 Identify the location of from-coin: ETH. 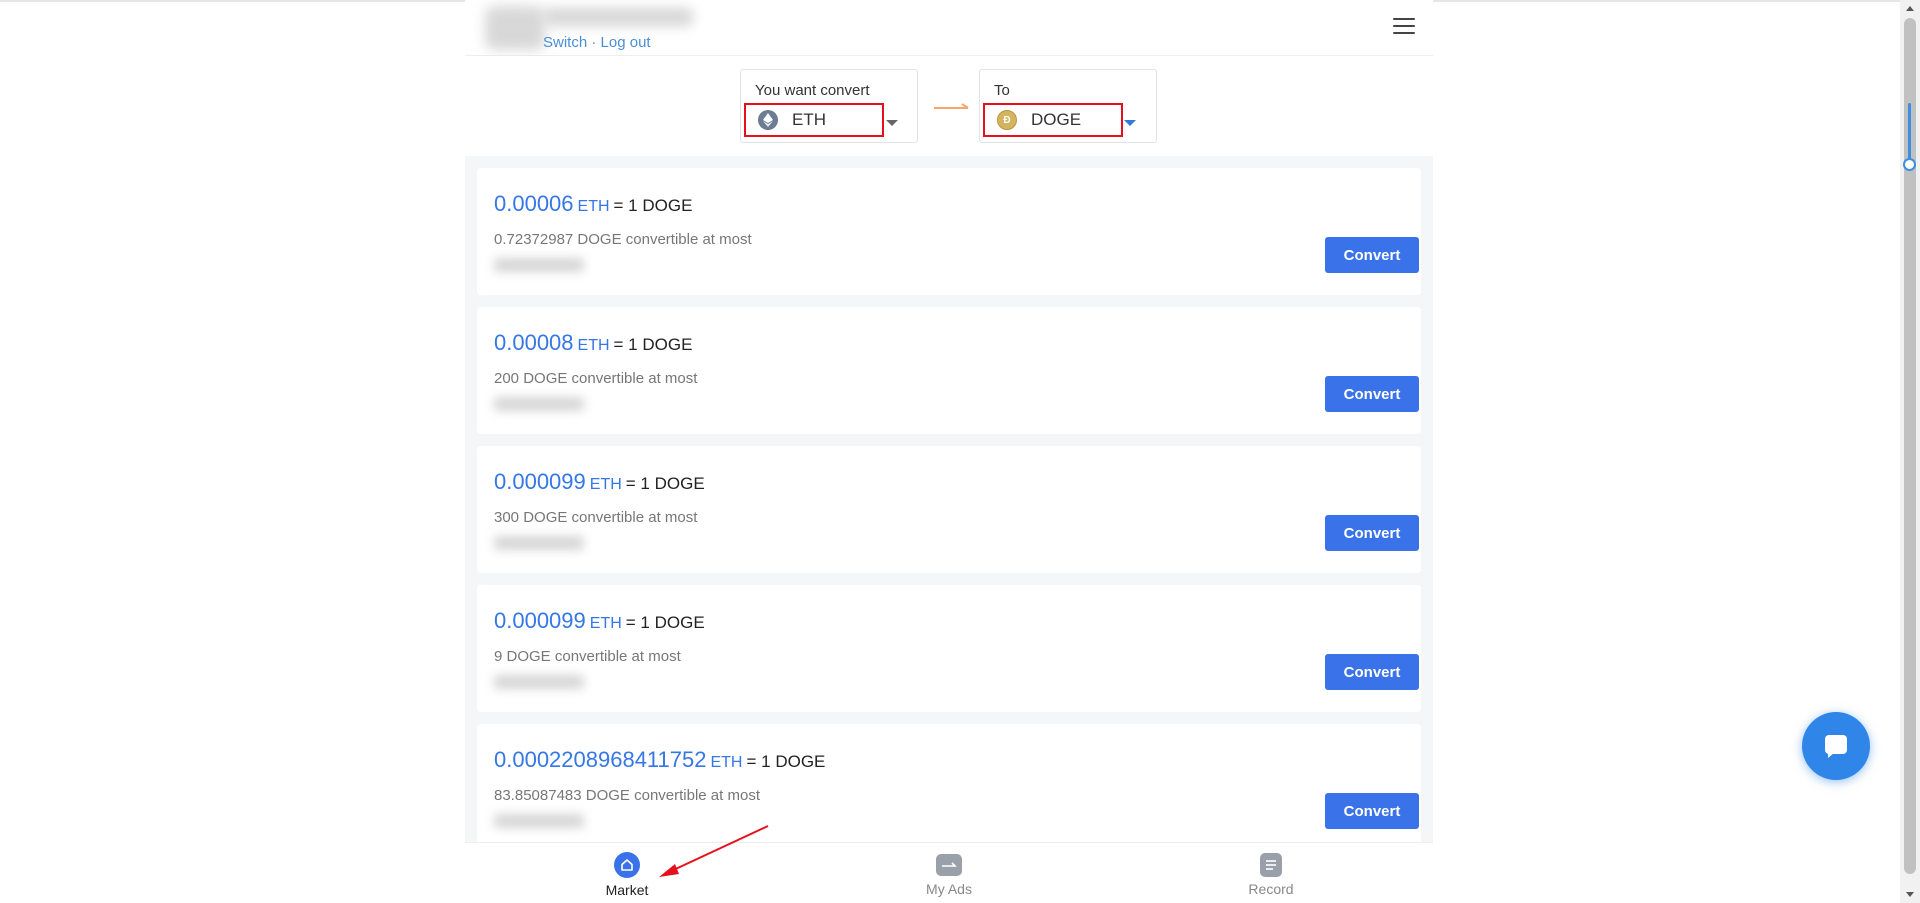
(809, 119).